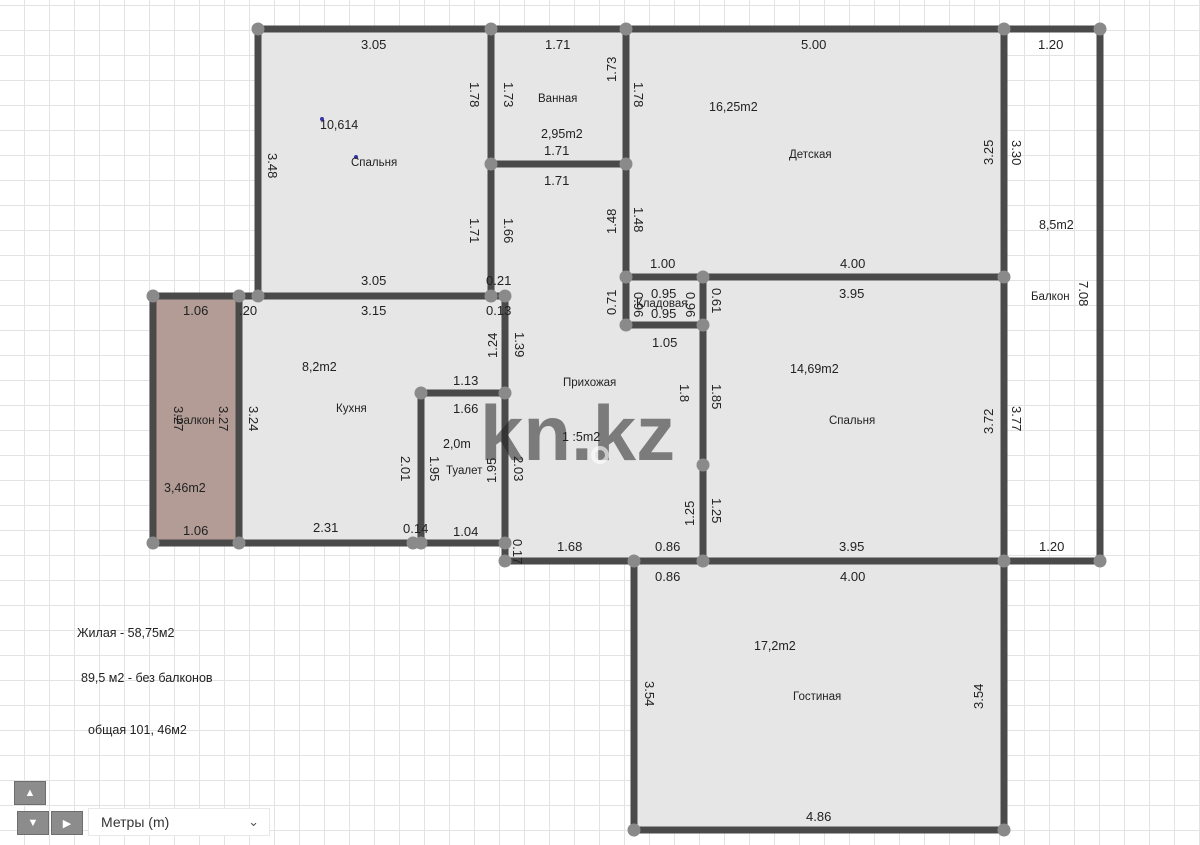  I want to click on room-area: 3,46m2, so click(185, 488).